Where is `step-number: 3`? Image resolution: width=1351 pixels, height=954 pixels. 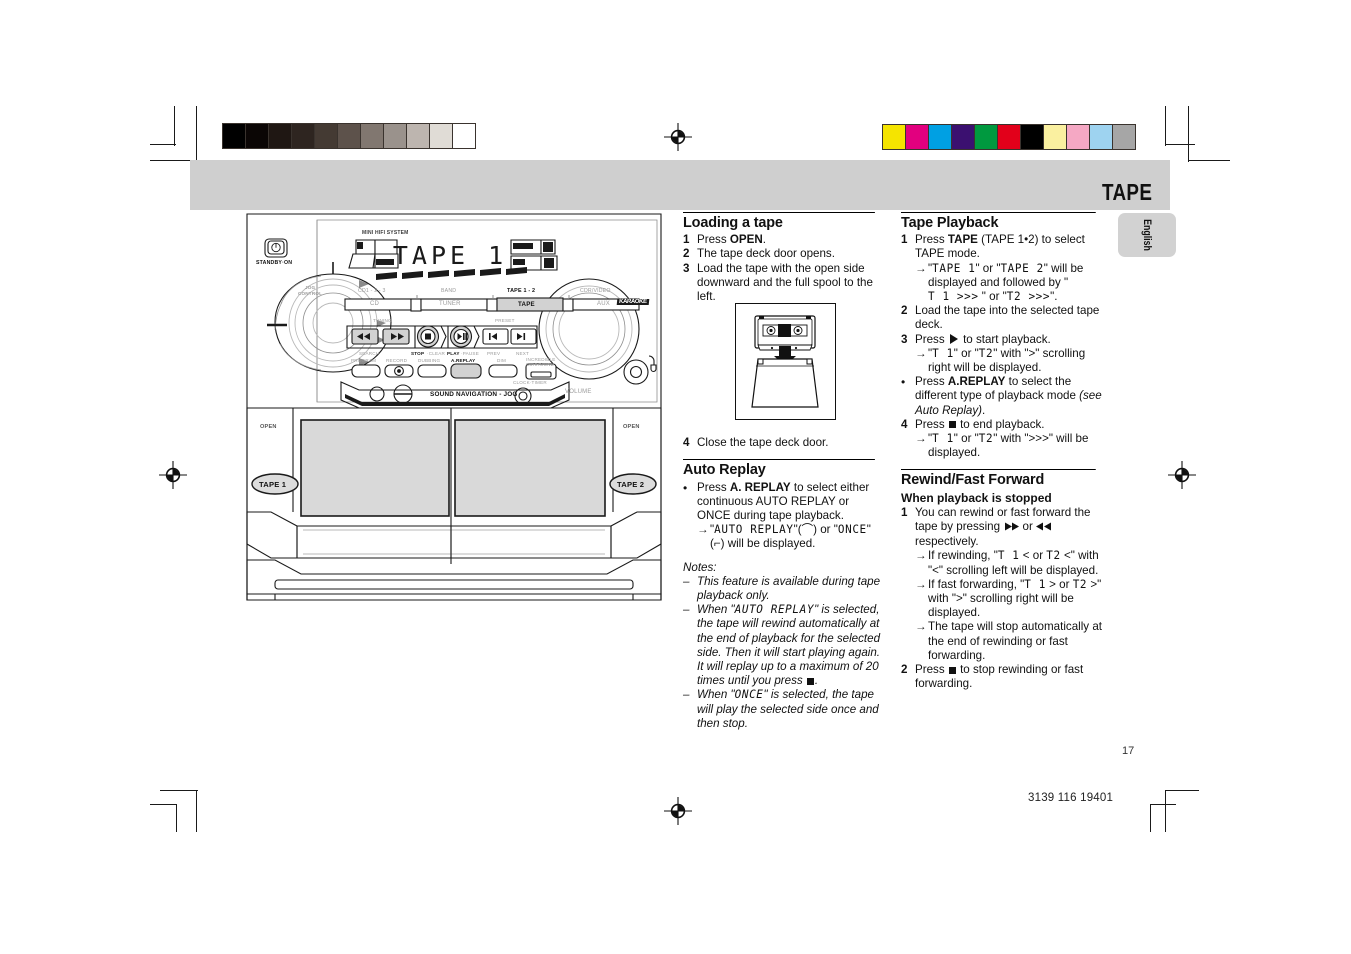
step-number: 3 is located at coordinates (904, 339).